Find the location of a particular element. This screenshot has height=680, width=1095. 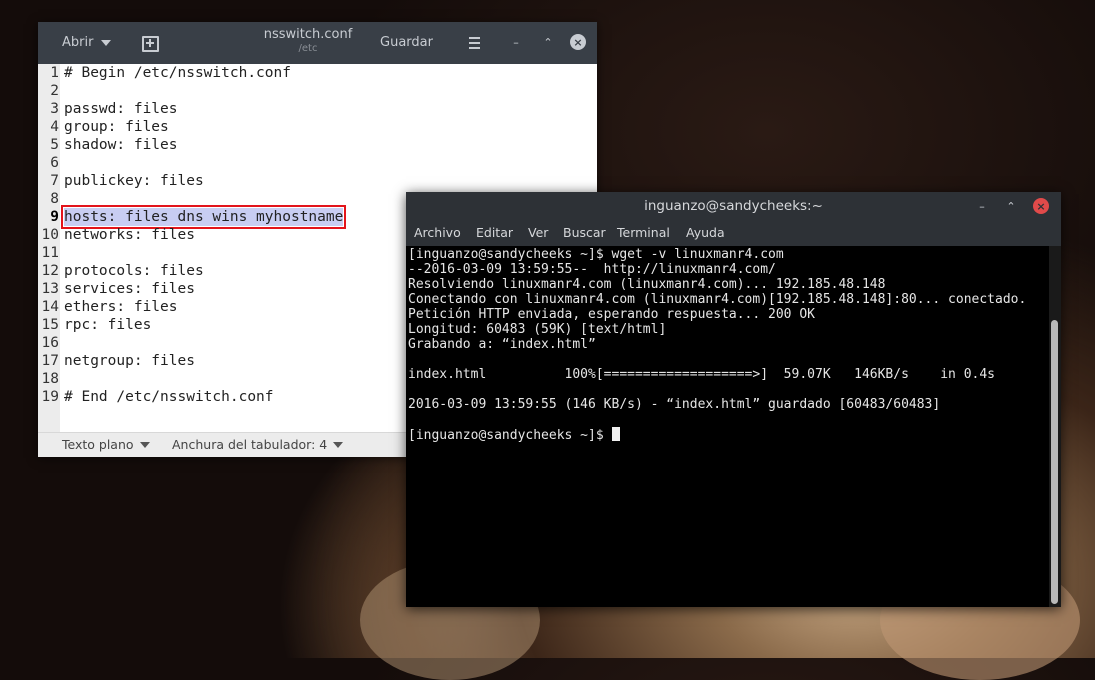

highlighted-hosts-line: hosts: files dns wins myhostname is located at coordinates (203, 217).